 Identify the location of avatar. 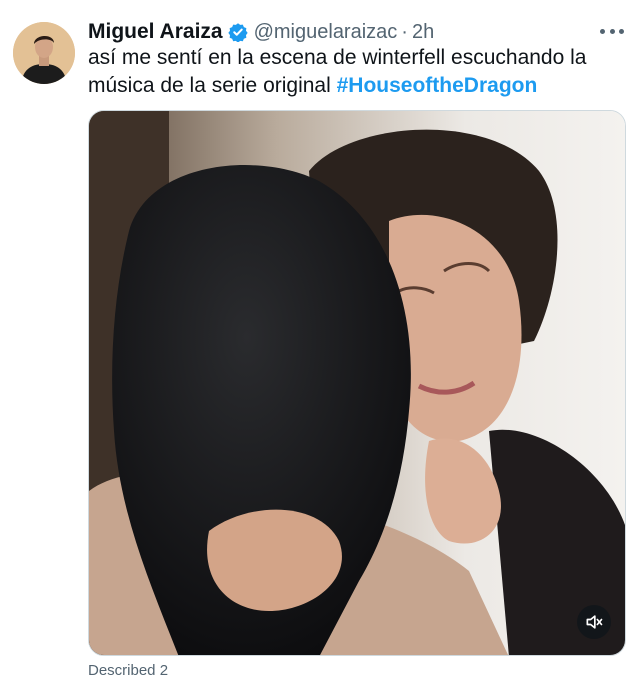
(44, 53).